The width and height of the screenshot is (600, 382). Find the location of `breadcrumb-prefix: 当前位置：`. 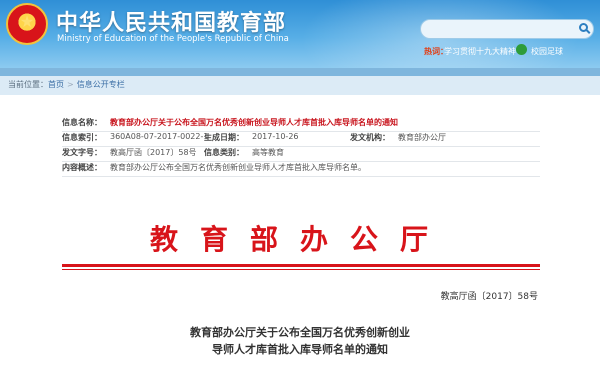

breadcrumb-prefix: 当前位置： is located at coordinates (28, 84).